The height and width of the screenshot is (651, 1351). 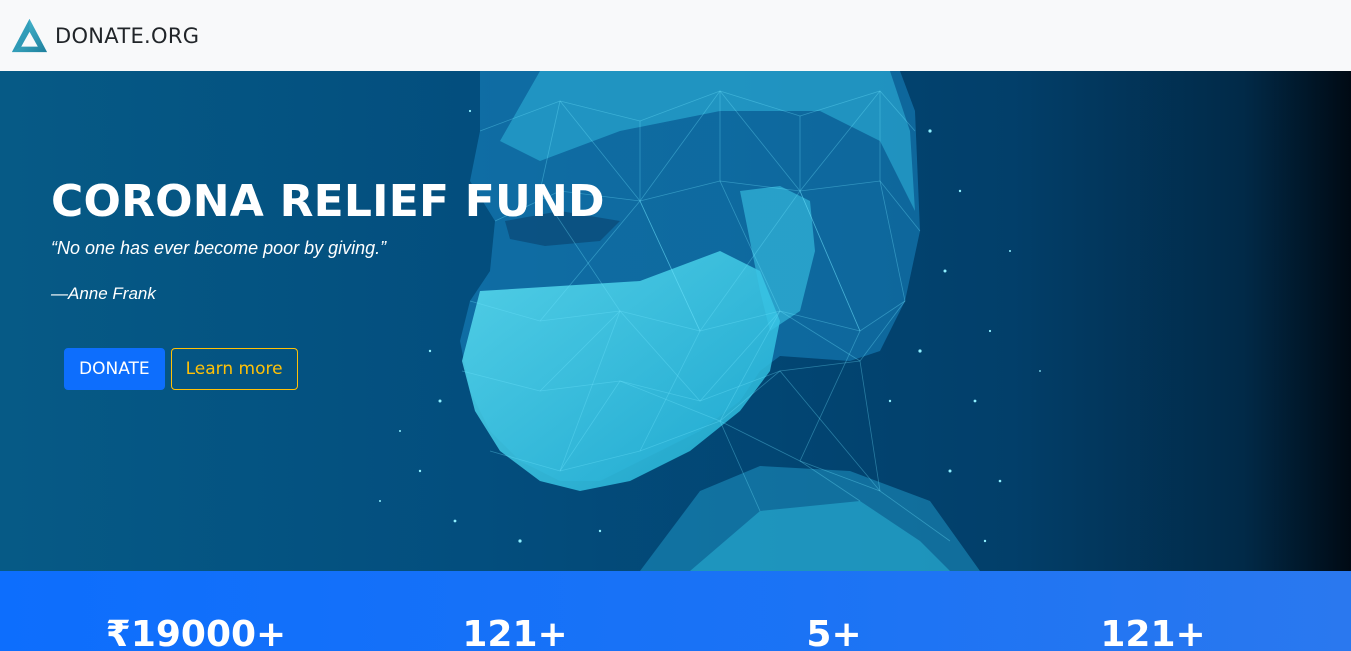 I want to click on stat-value: 5+, so click(x=834, y=632).